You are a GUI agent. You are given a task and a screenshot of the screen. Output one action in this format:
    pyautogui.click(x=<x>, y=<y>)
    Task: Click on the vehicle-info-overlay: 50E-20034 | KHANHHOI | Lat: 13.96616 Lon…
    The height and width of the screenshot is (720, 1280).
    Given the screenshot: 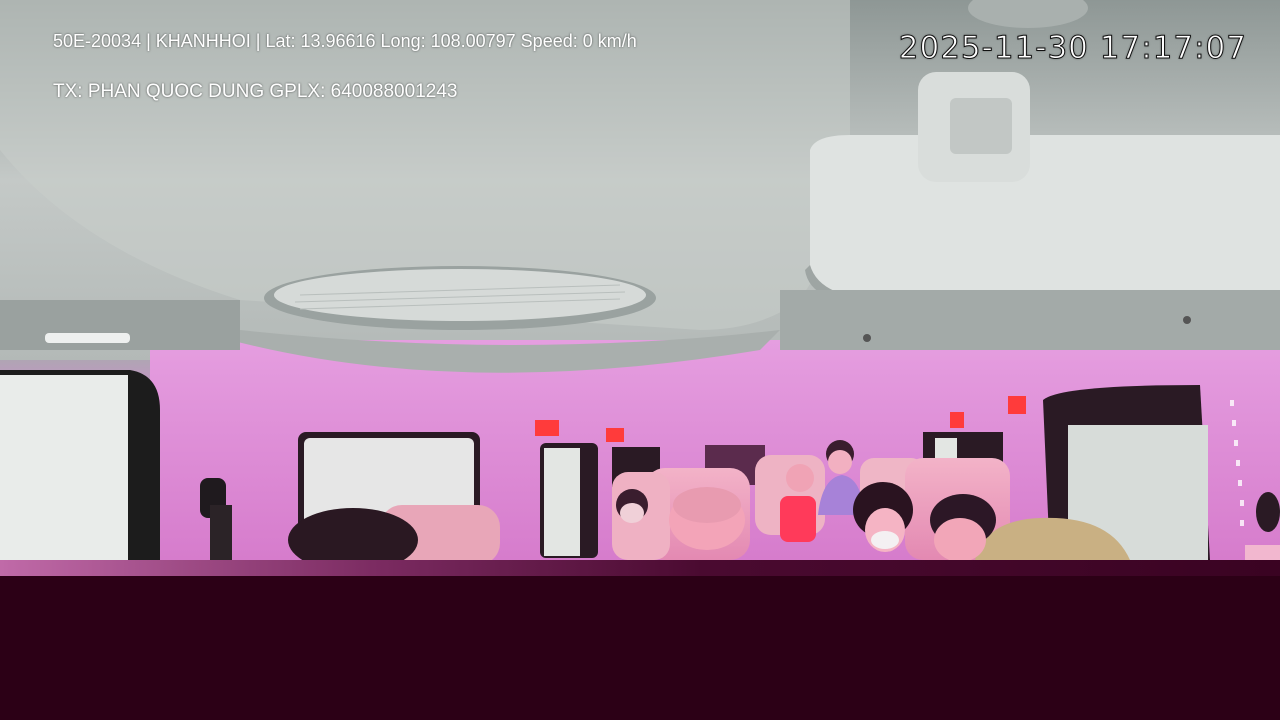 What is the action you would take?
    pyautogui.click(x=345, y=41)
    